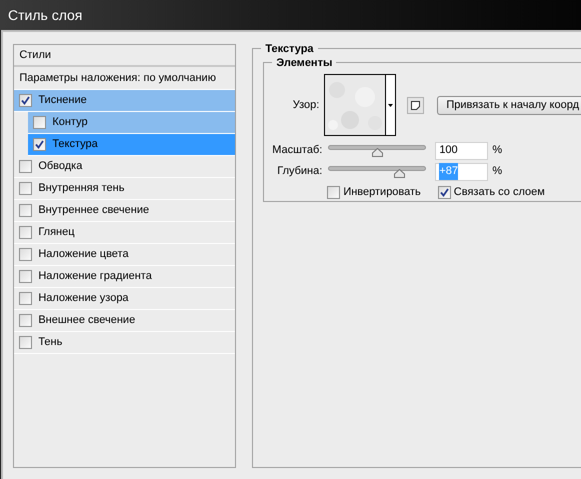 The image size is (581, 479). Describe the element at coordinates (75, 144) in the screenshot. I see `style-label: Текстура` at that location.